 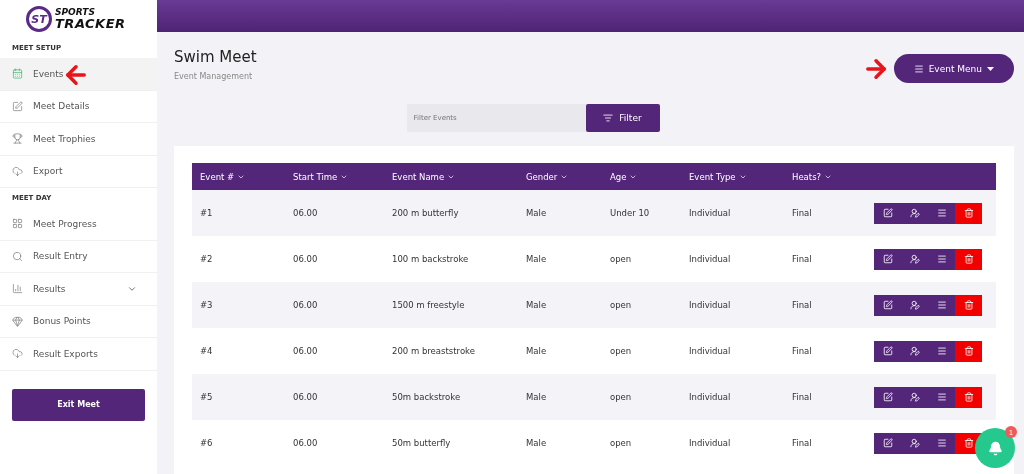 I want to click on sidebar-item: Events, so click(x=78, y=74).